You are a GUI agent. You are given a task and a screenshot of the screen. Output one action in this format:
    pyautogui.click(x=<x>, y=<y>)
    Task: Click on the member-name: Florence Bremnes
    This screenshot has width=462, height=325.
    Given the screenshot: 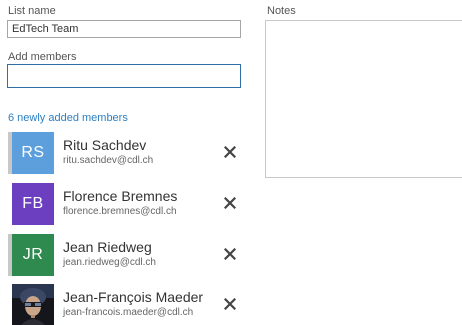 What is the action you would take?
    pyautogui.click(x=120, y=196)
    